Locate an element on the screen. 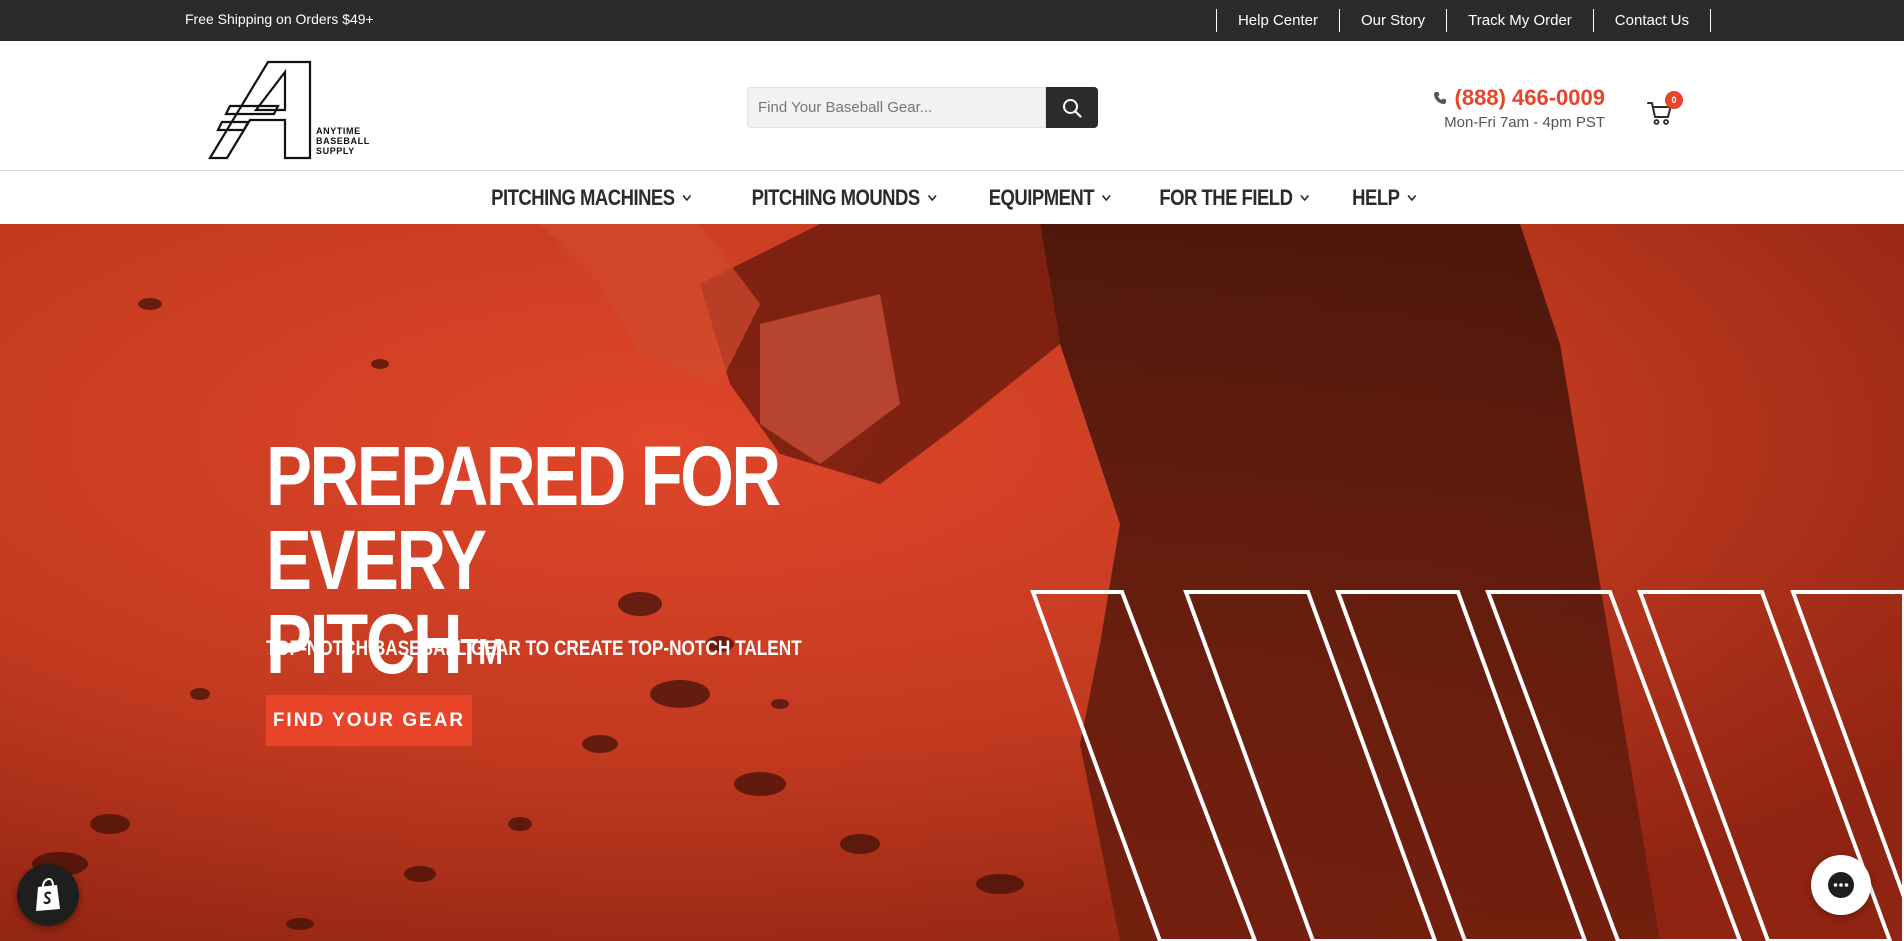 The height and width of the screenshot is (941, 1904). nav-help: HELP is located at coordinates (1385, 198).